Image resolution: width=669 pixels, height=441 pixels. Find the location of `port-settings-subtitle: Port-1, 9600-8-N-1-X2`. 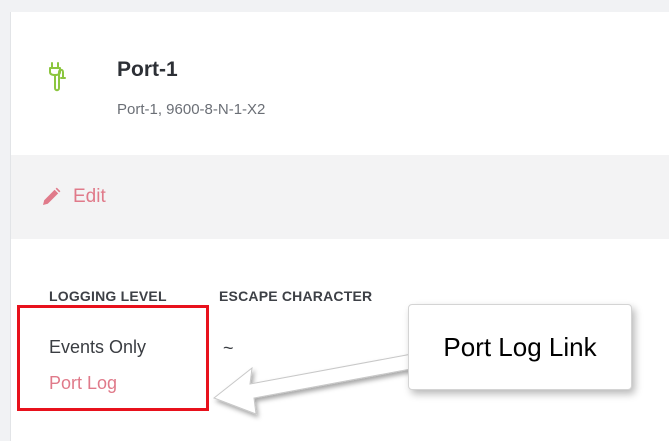

port-settings-subtitle: Port-1, 9600-8-N-1-X2 is located at coordinates (191, 109).